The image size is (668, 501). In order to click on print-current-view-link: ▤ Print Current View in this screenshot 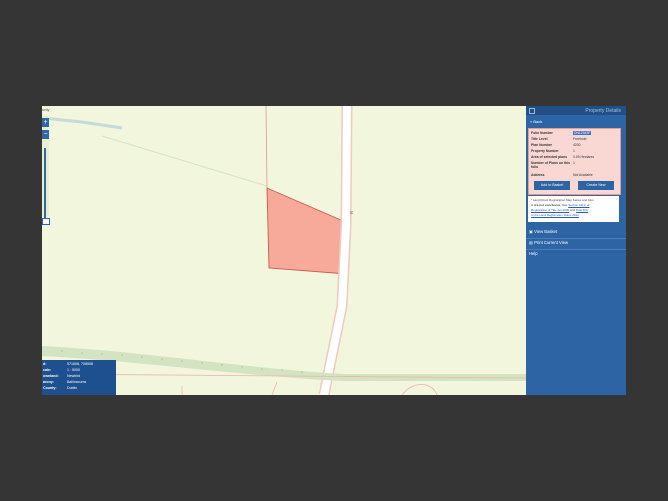, I will do `click(548, 242)`.